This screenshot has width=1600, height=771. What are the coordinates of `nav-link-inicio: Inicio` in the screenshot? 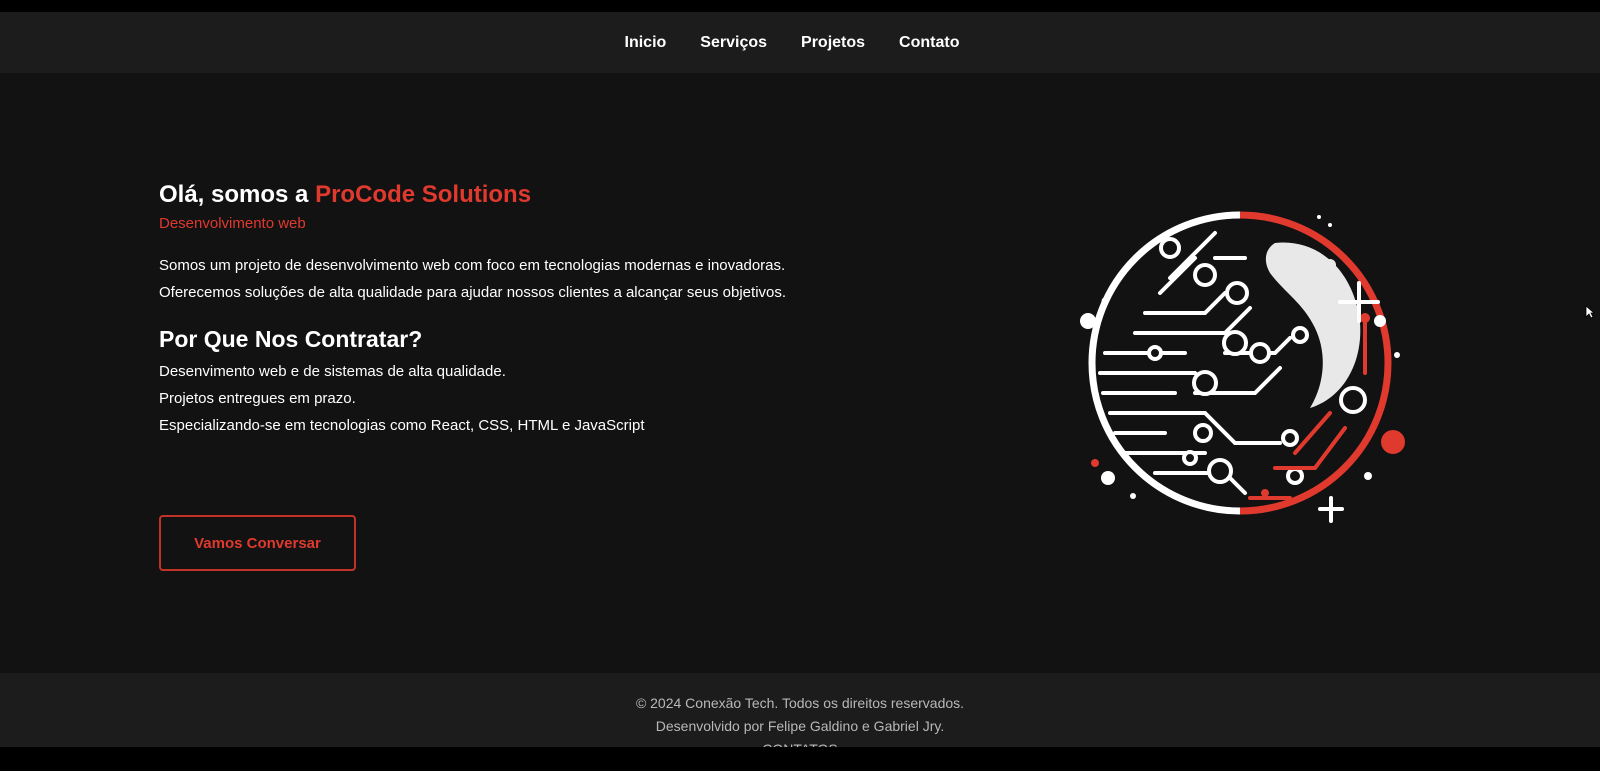 It's located at (646, 43).